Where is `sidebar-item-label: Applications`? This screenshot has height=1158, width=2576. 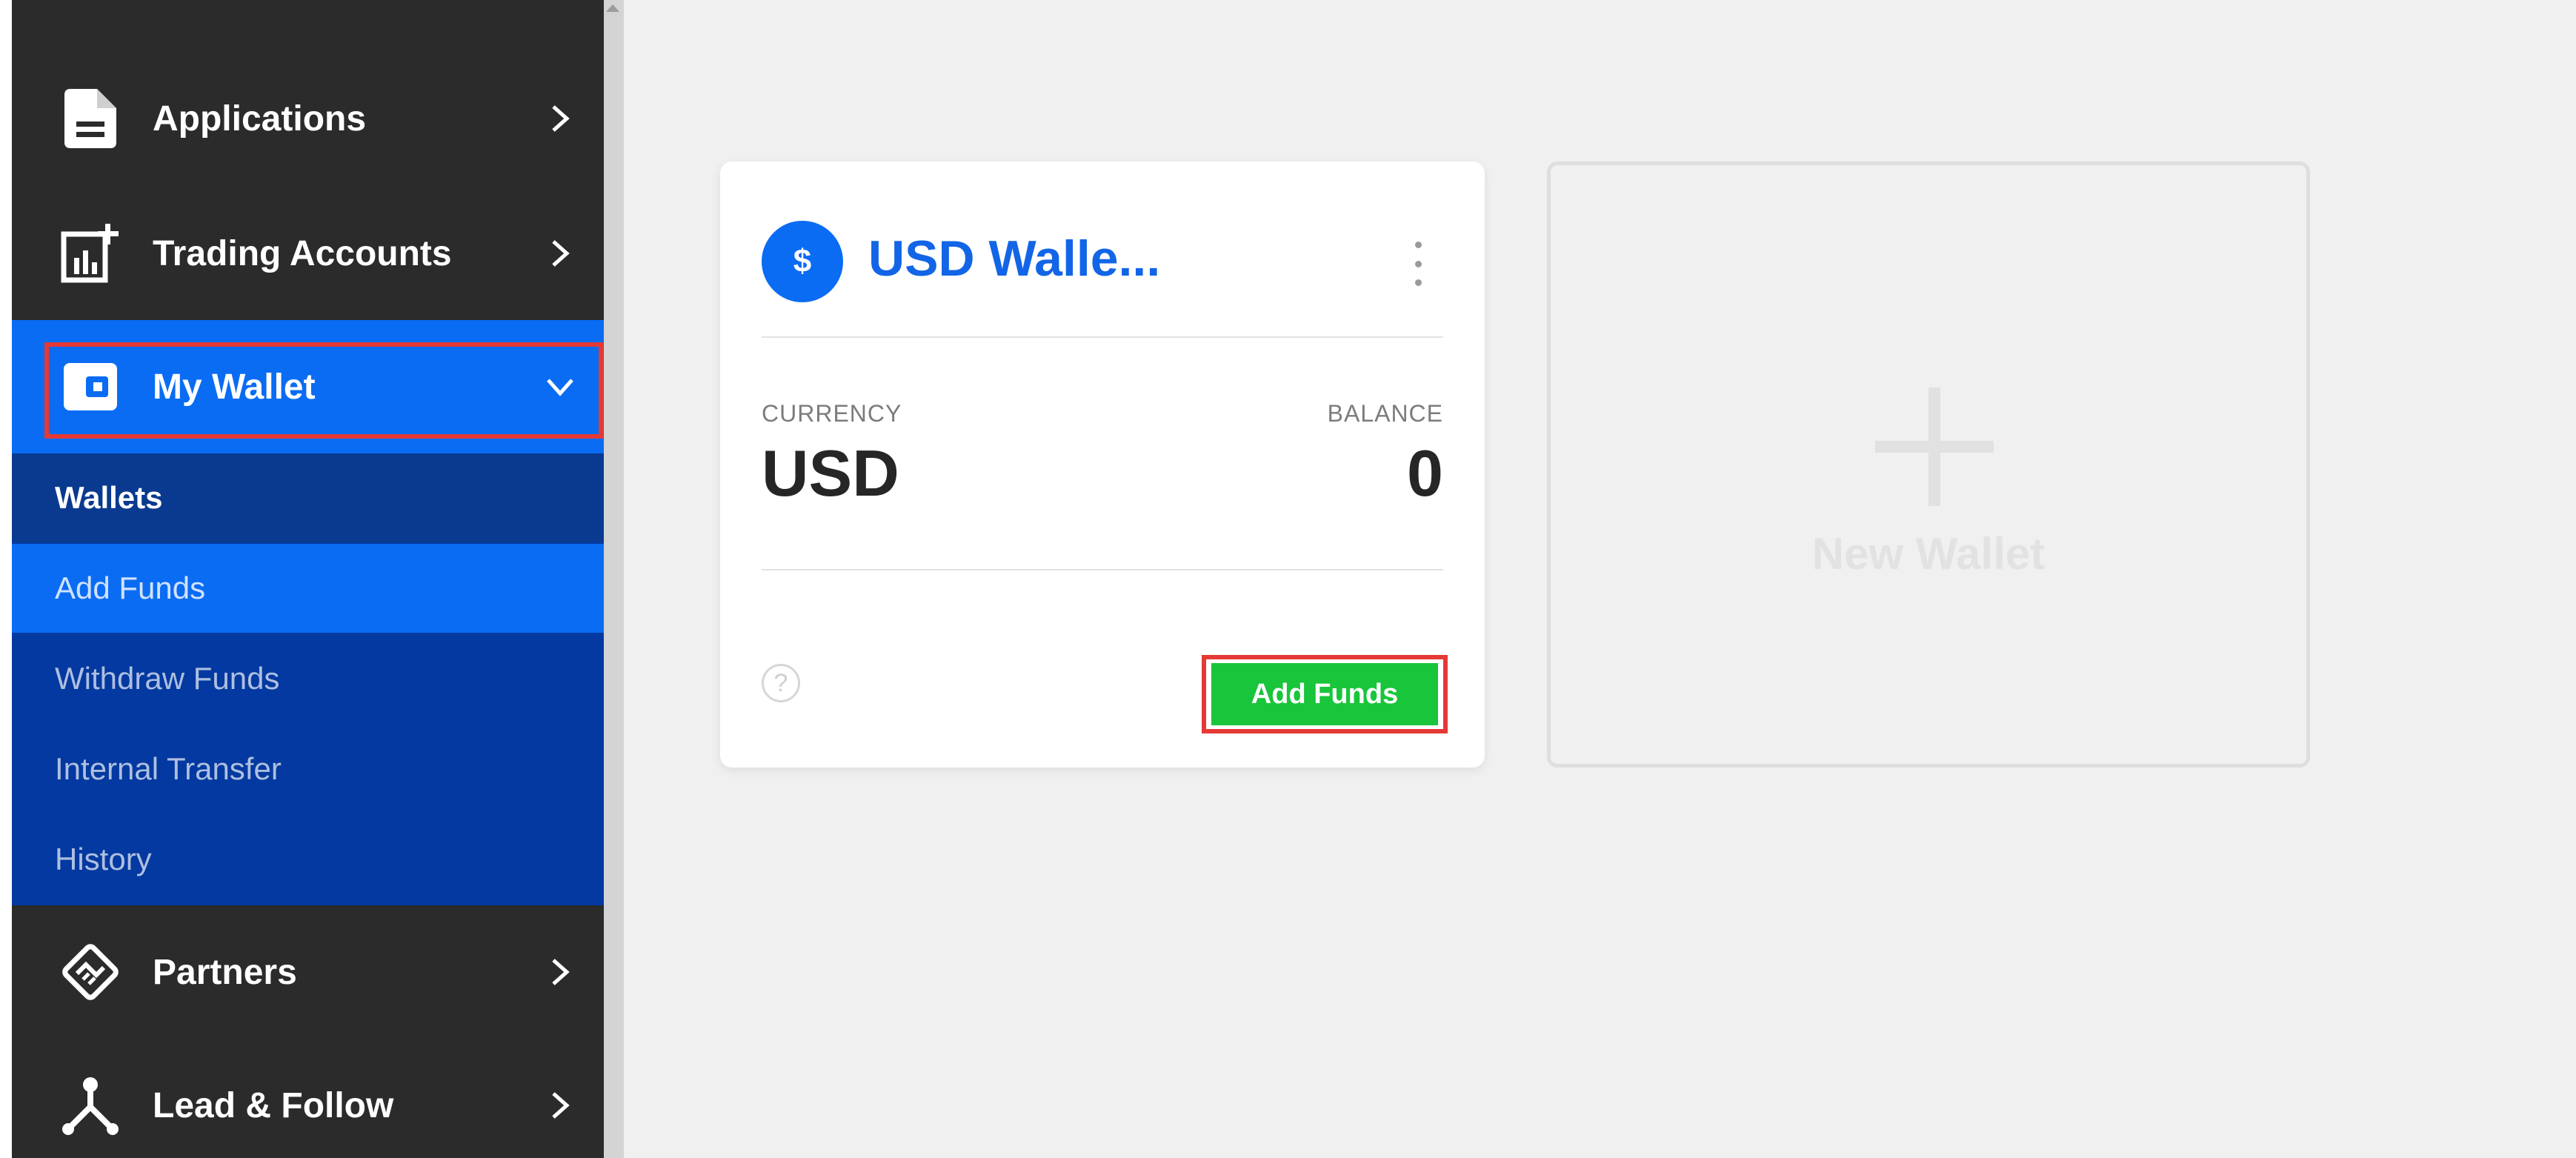 sidebar-item-label: Applications is located at coordinates (260, 119).